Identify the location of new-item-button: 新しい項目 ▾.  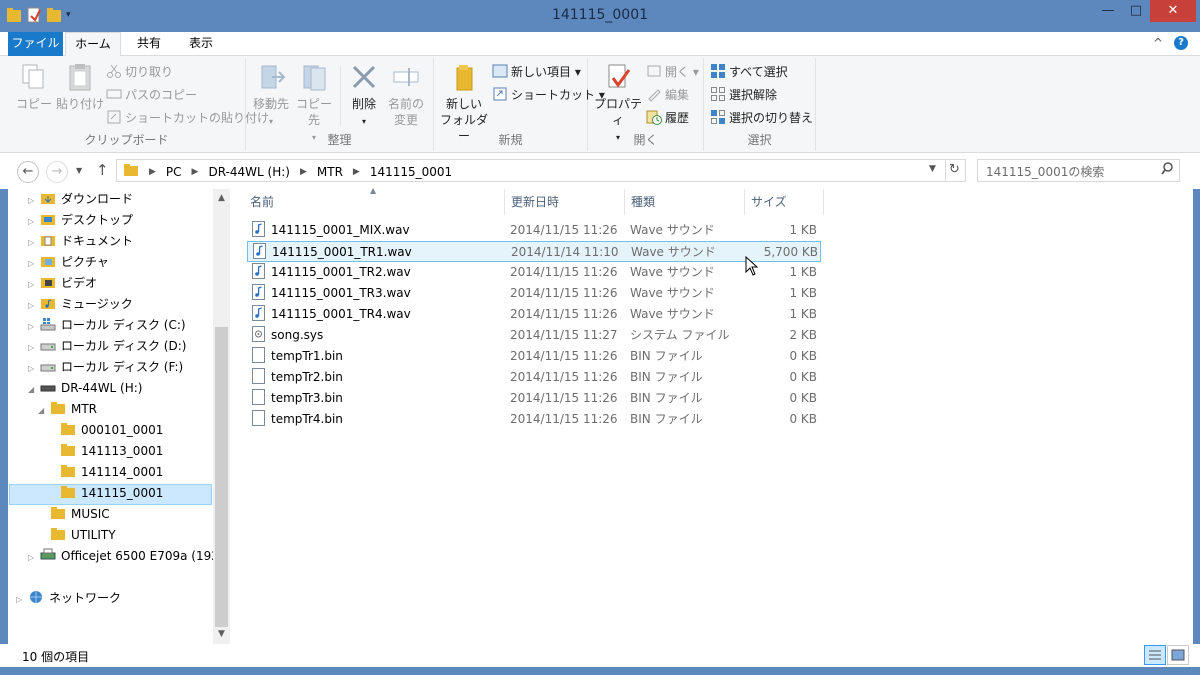
(536, 72).